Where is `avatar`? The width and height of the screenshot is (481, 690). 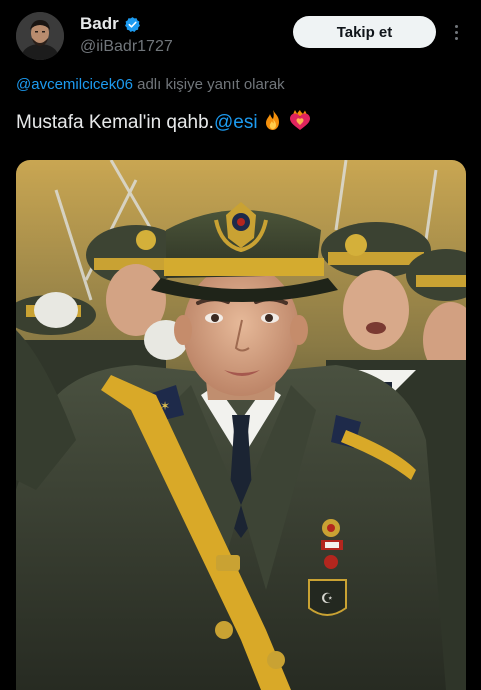
avatar is located at coordinates (40, 36).